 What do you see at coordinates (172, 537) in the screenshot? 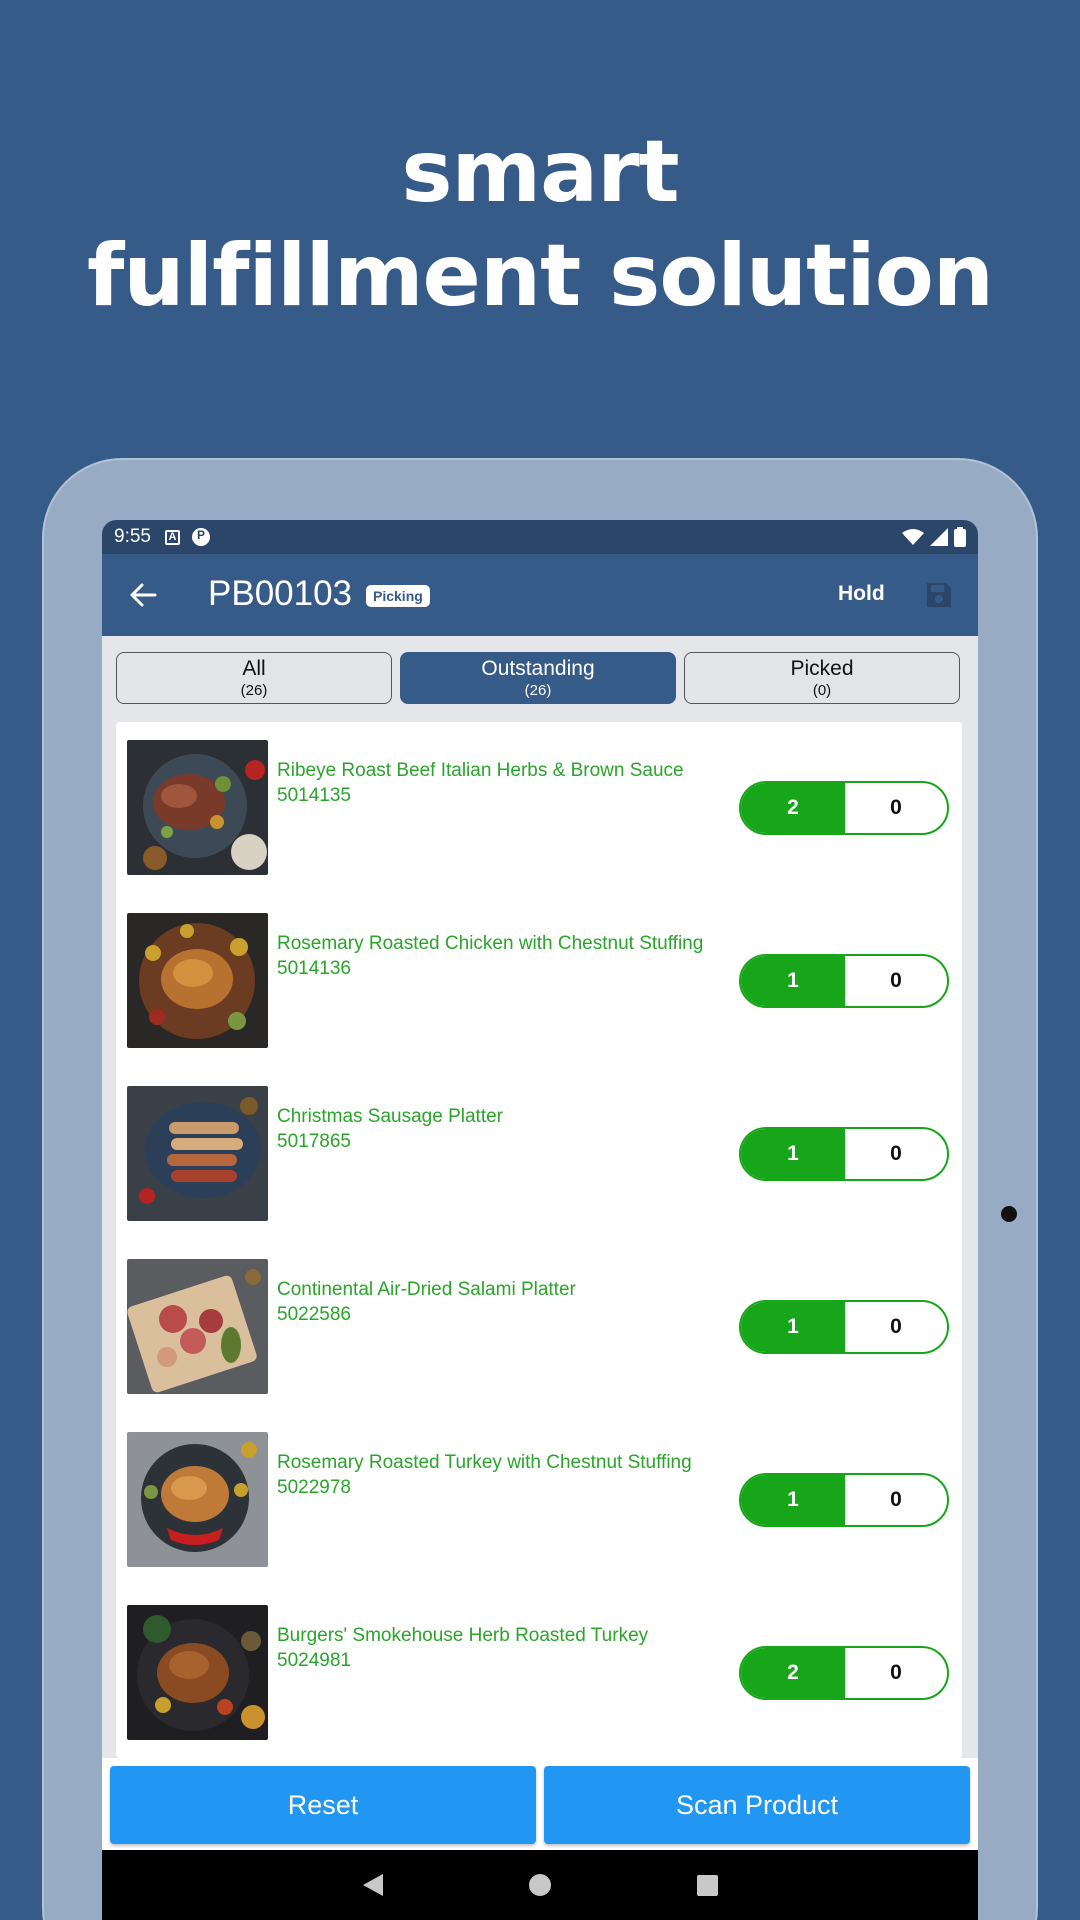
I see `a-notification-icon: A` at bounding box center [172, 537].